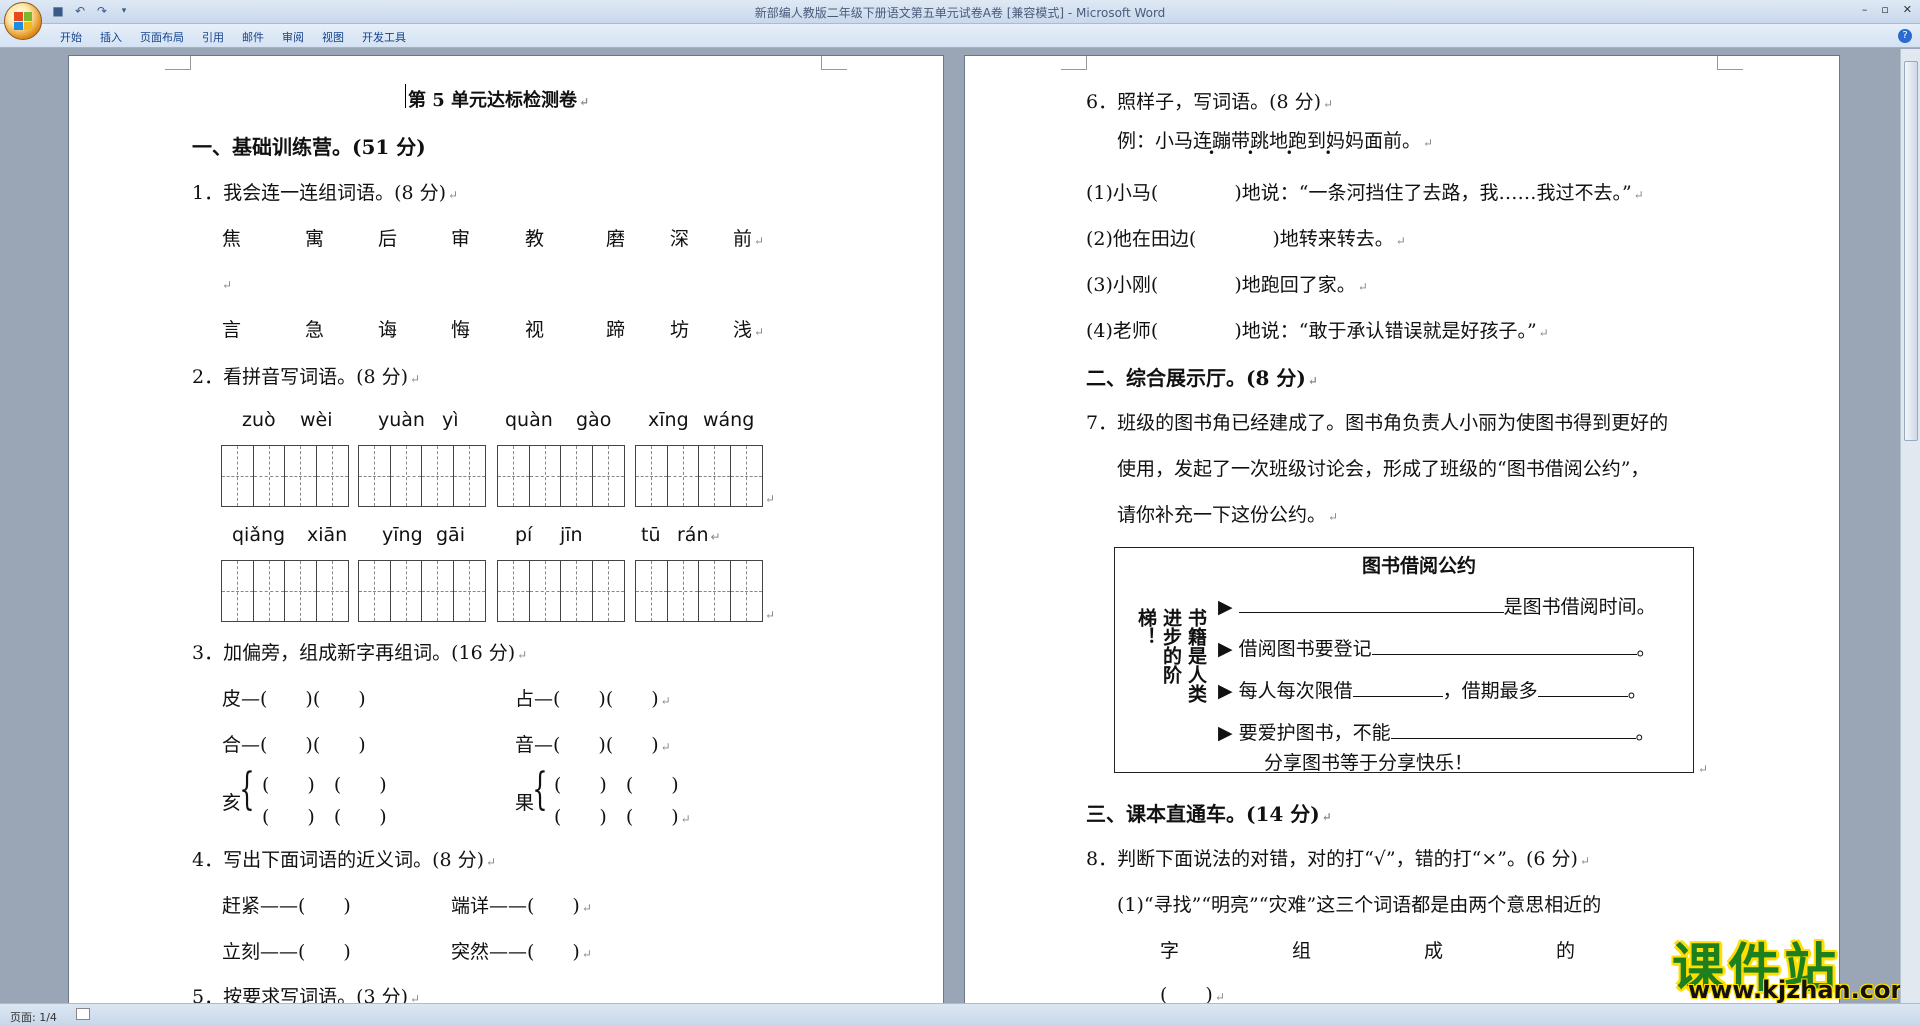 Image resolution: width=1920 pixels, height=1025 pixels. I want to click on pinyin: qiǎng, so click(259, 535).